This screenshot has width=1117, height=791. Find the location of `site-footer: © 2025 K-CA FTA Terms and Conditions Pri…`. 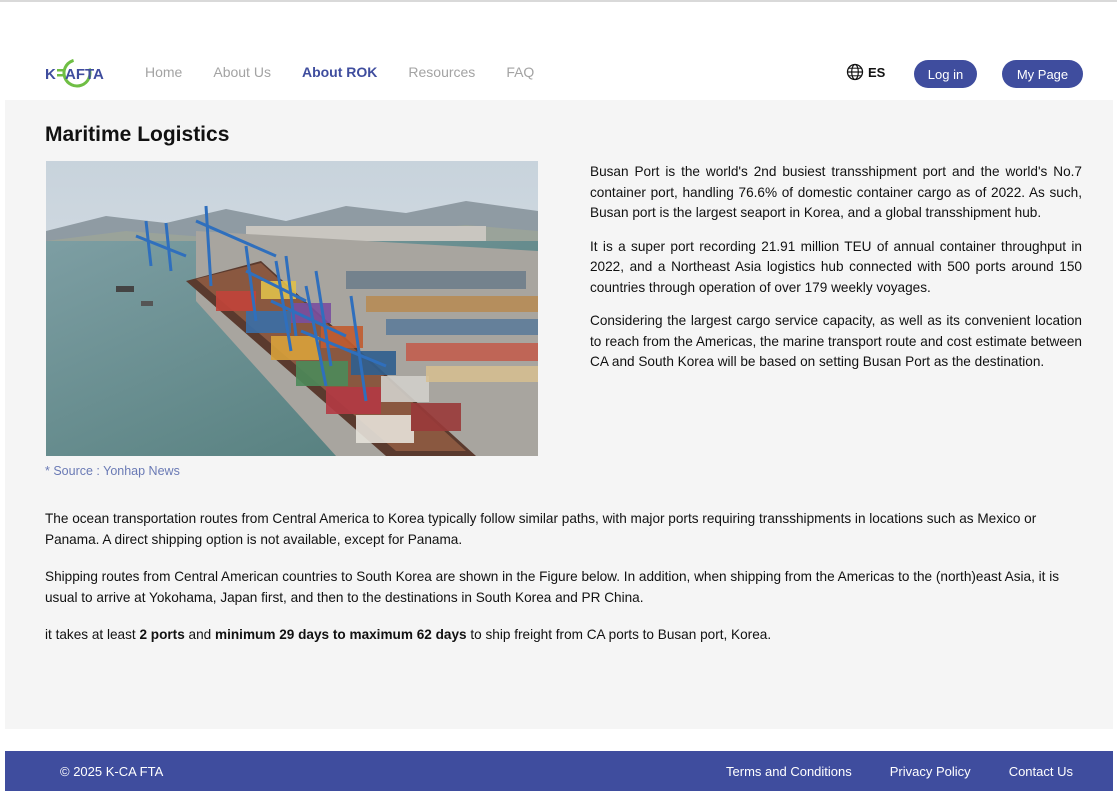

site-footer: © 2025 K-CA FTA Terms and Conditions Pri… is located at coordinates (559, 771).